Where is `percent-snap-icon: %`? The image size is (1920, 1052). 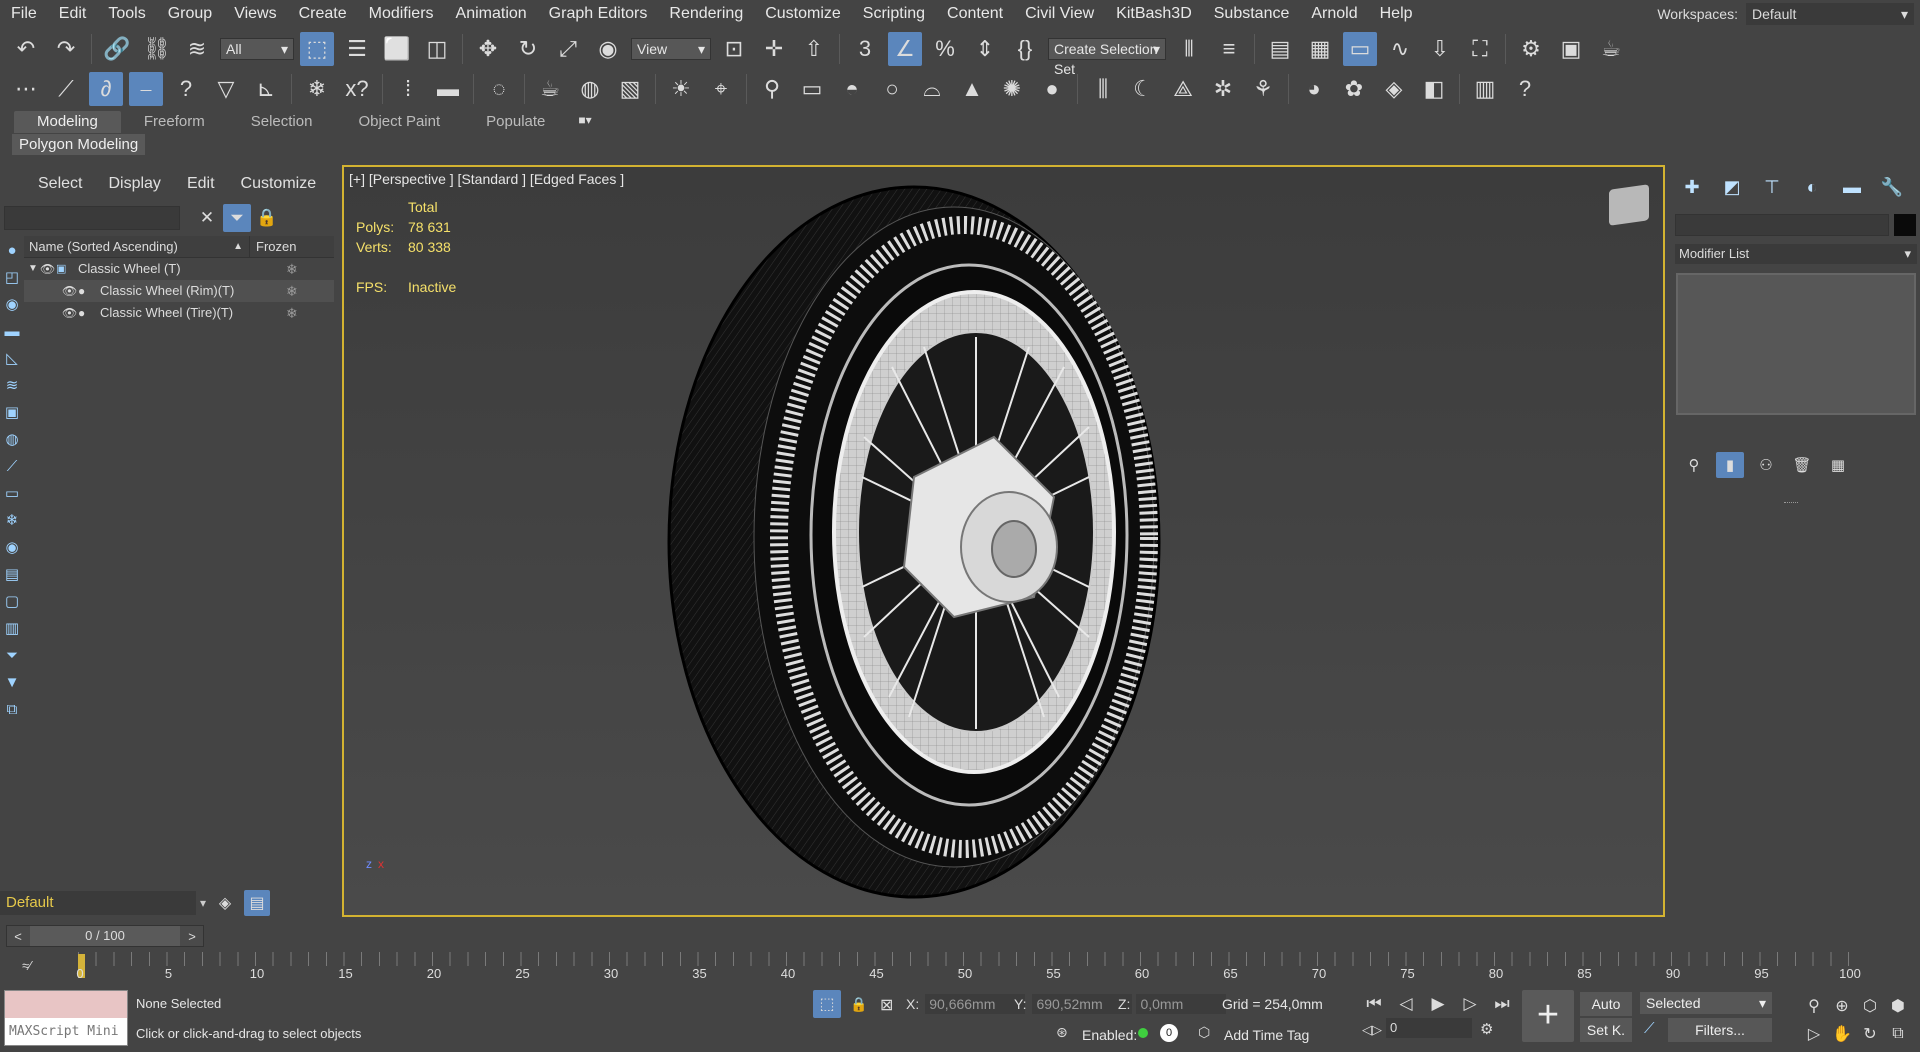
percent-snap-icon: % is located at coordinates (945, 49).